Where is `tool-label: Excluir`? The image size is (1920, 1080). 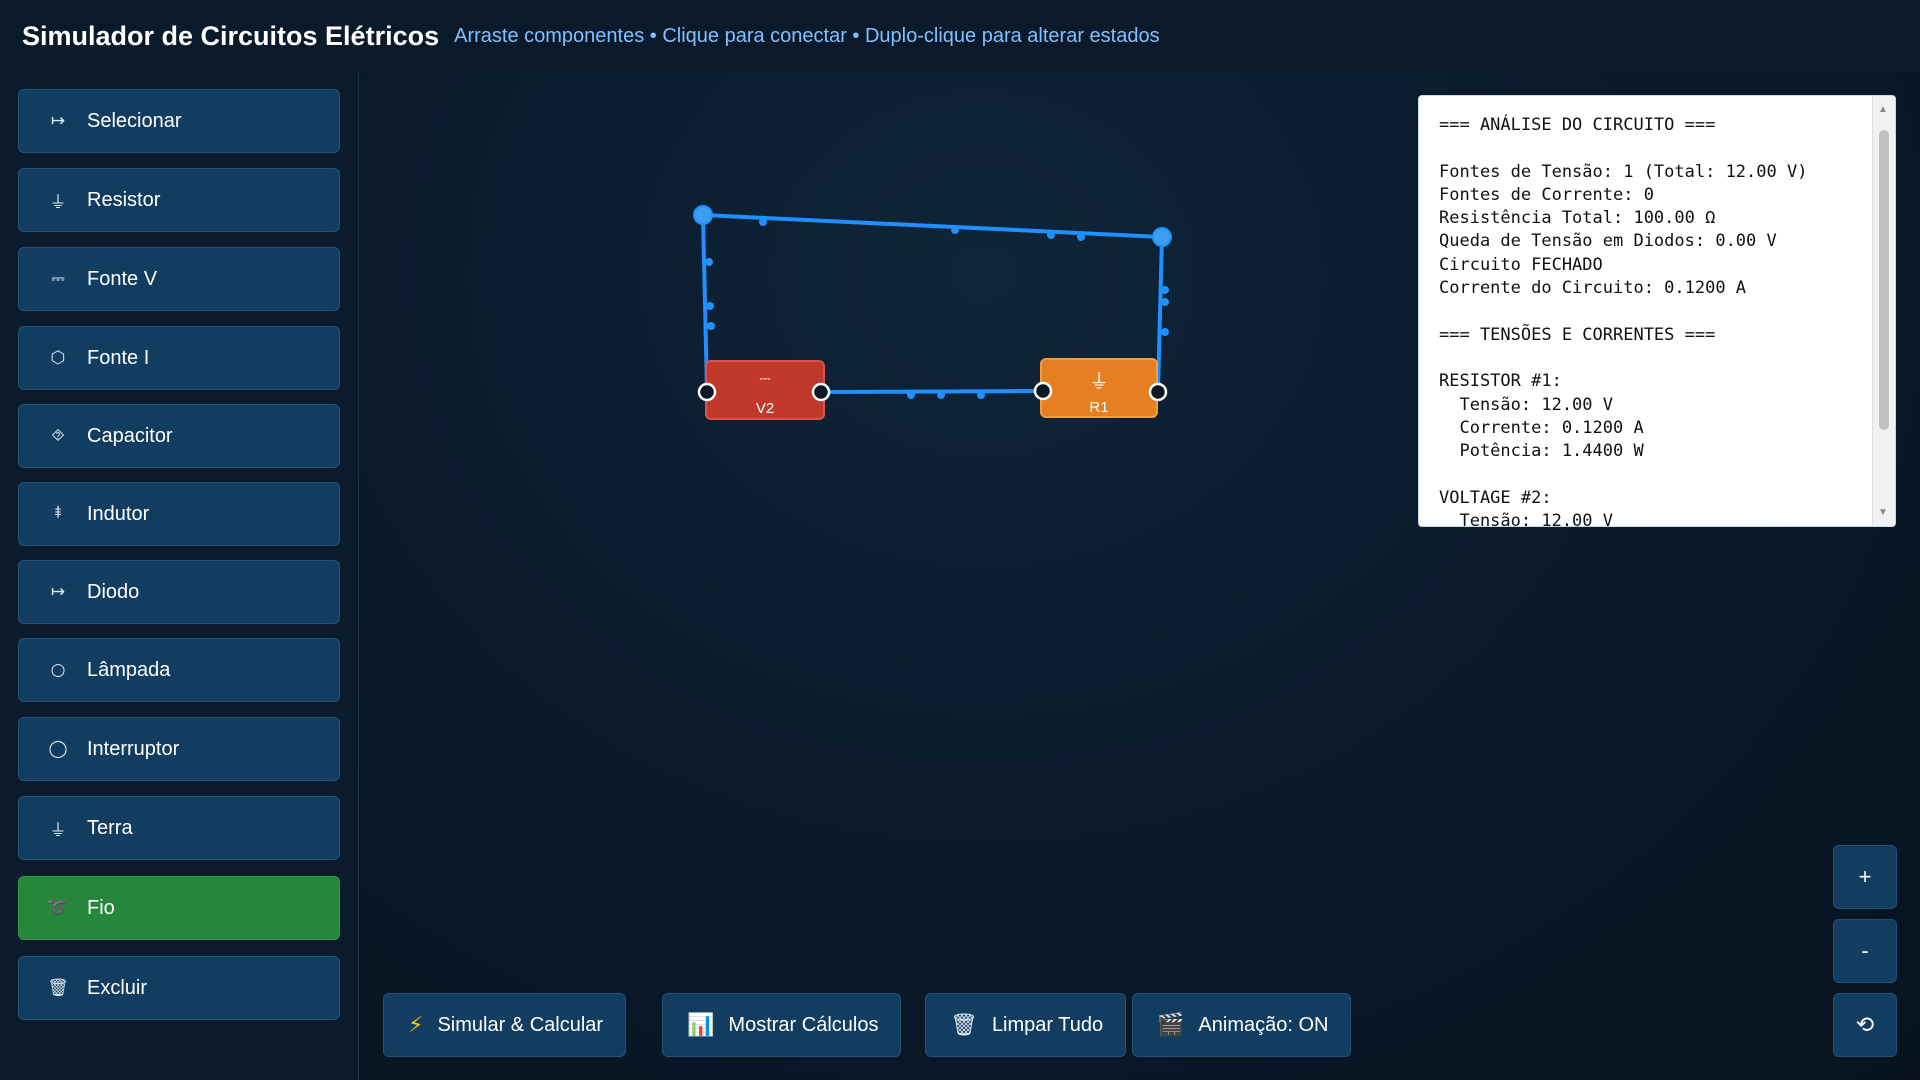
tool-label: Excluir is located at coordinates (117, 987).